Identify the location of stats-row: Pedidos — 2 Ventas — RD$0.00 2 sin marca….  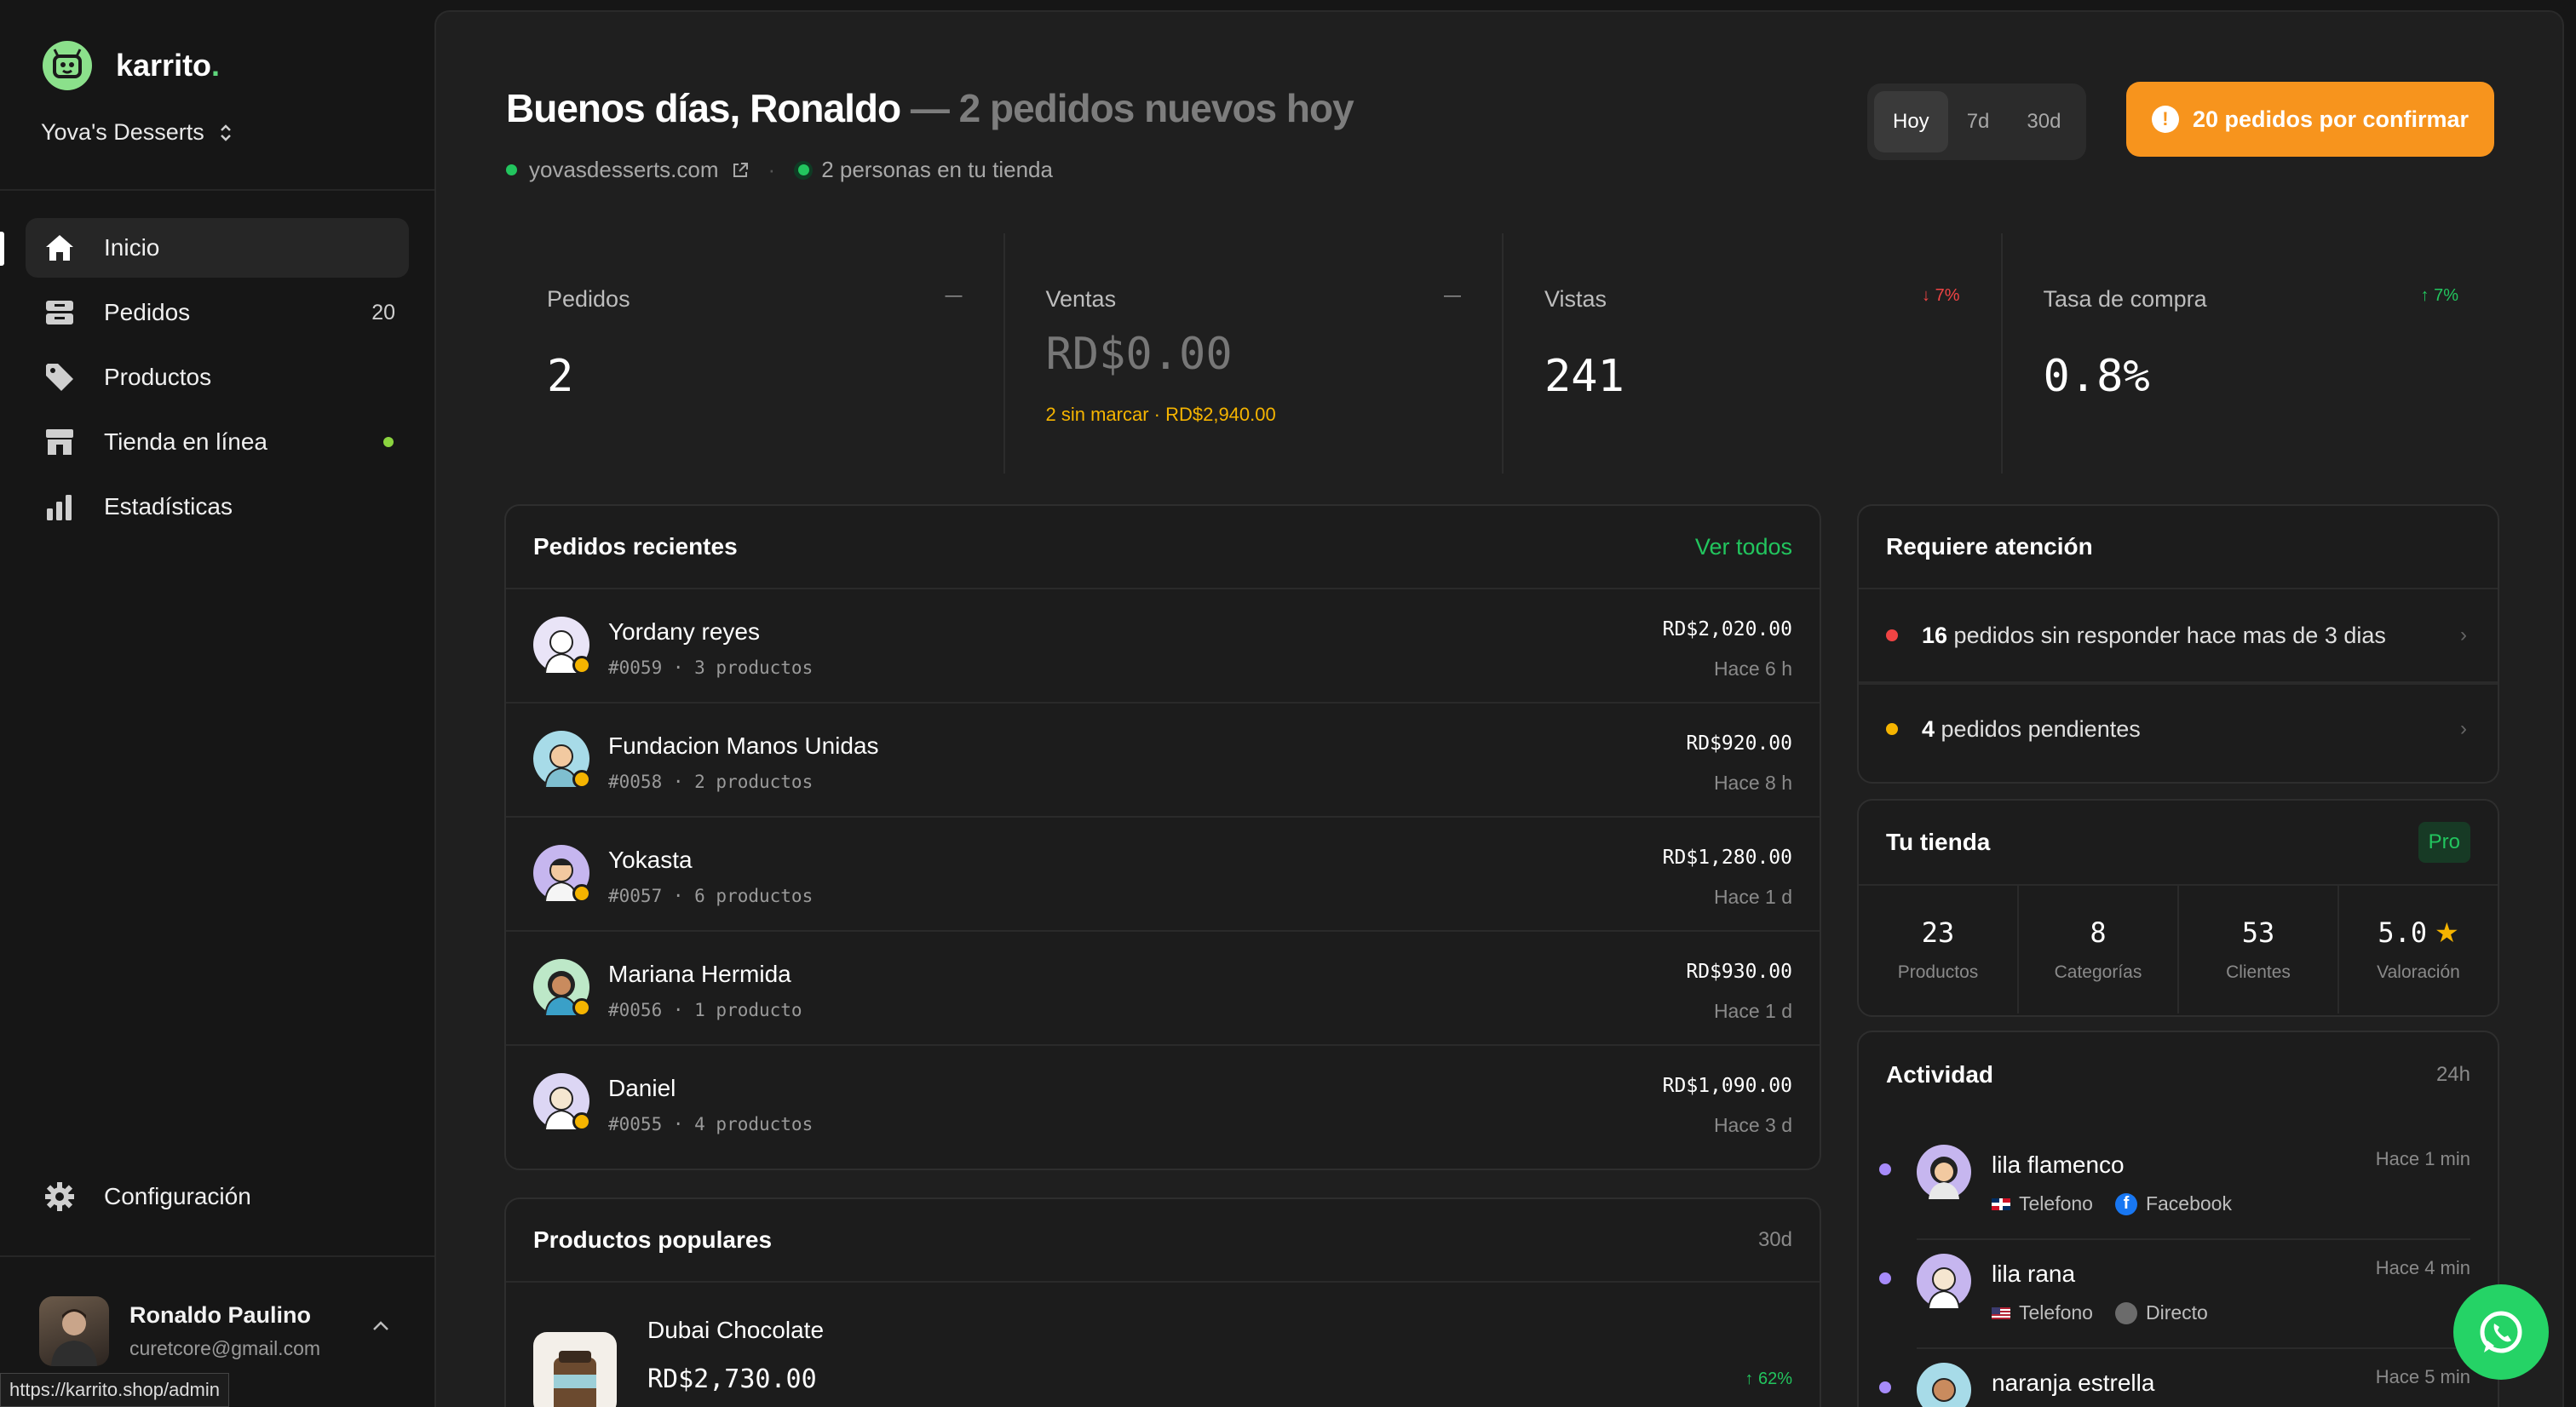
(1503, 353).